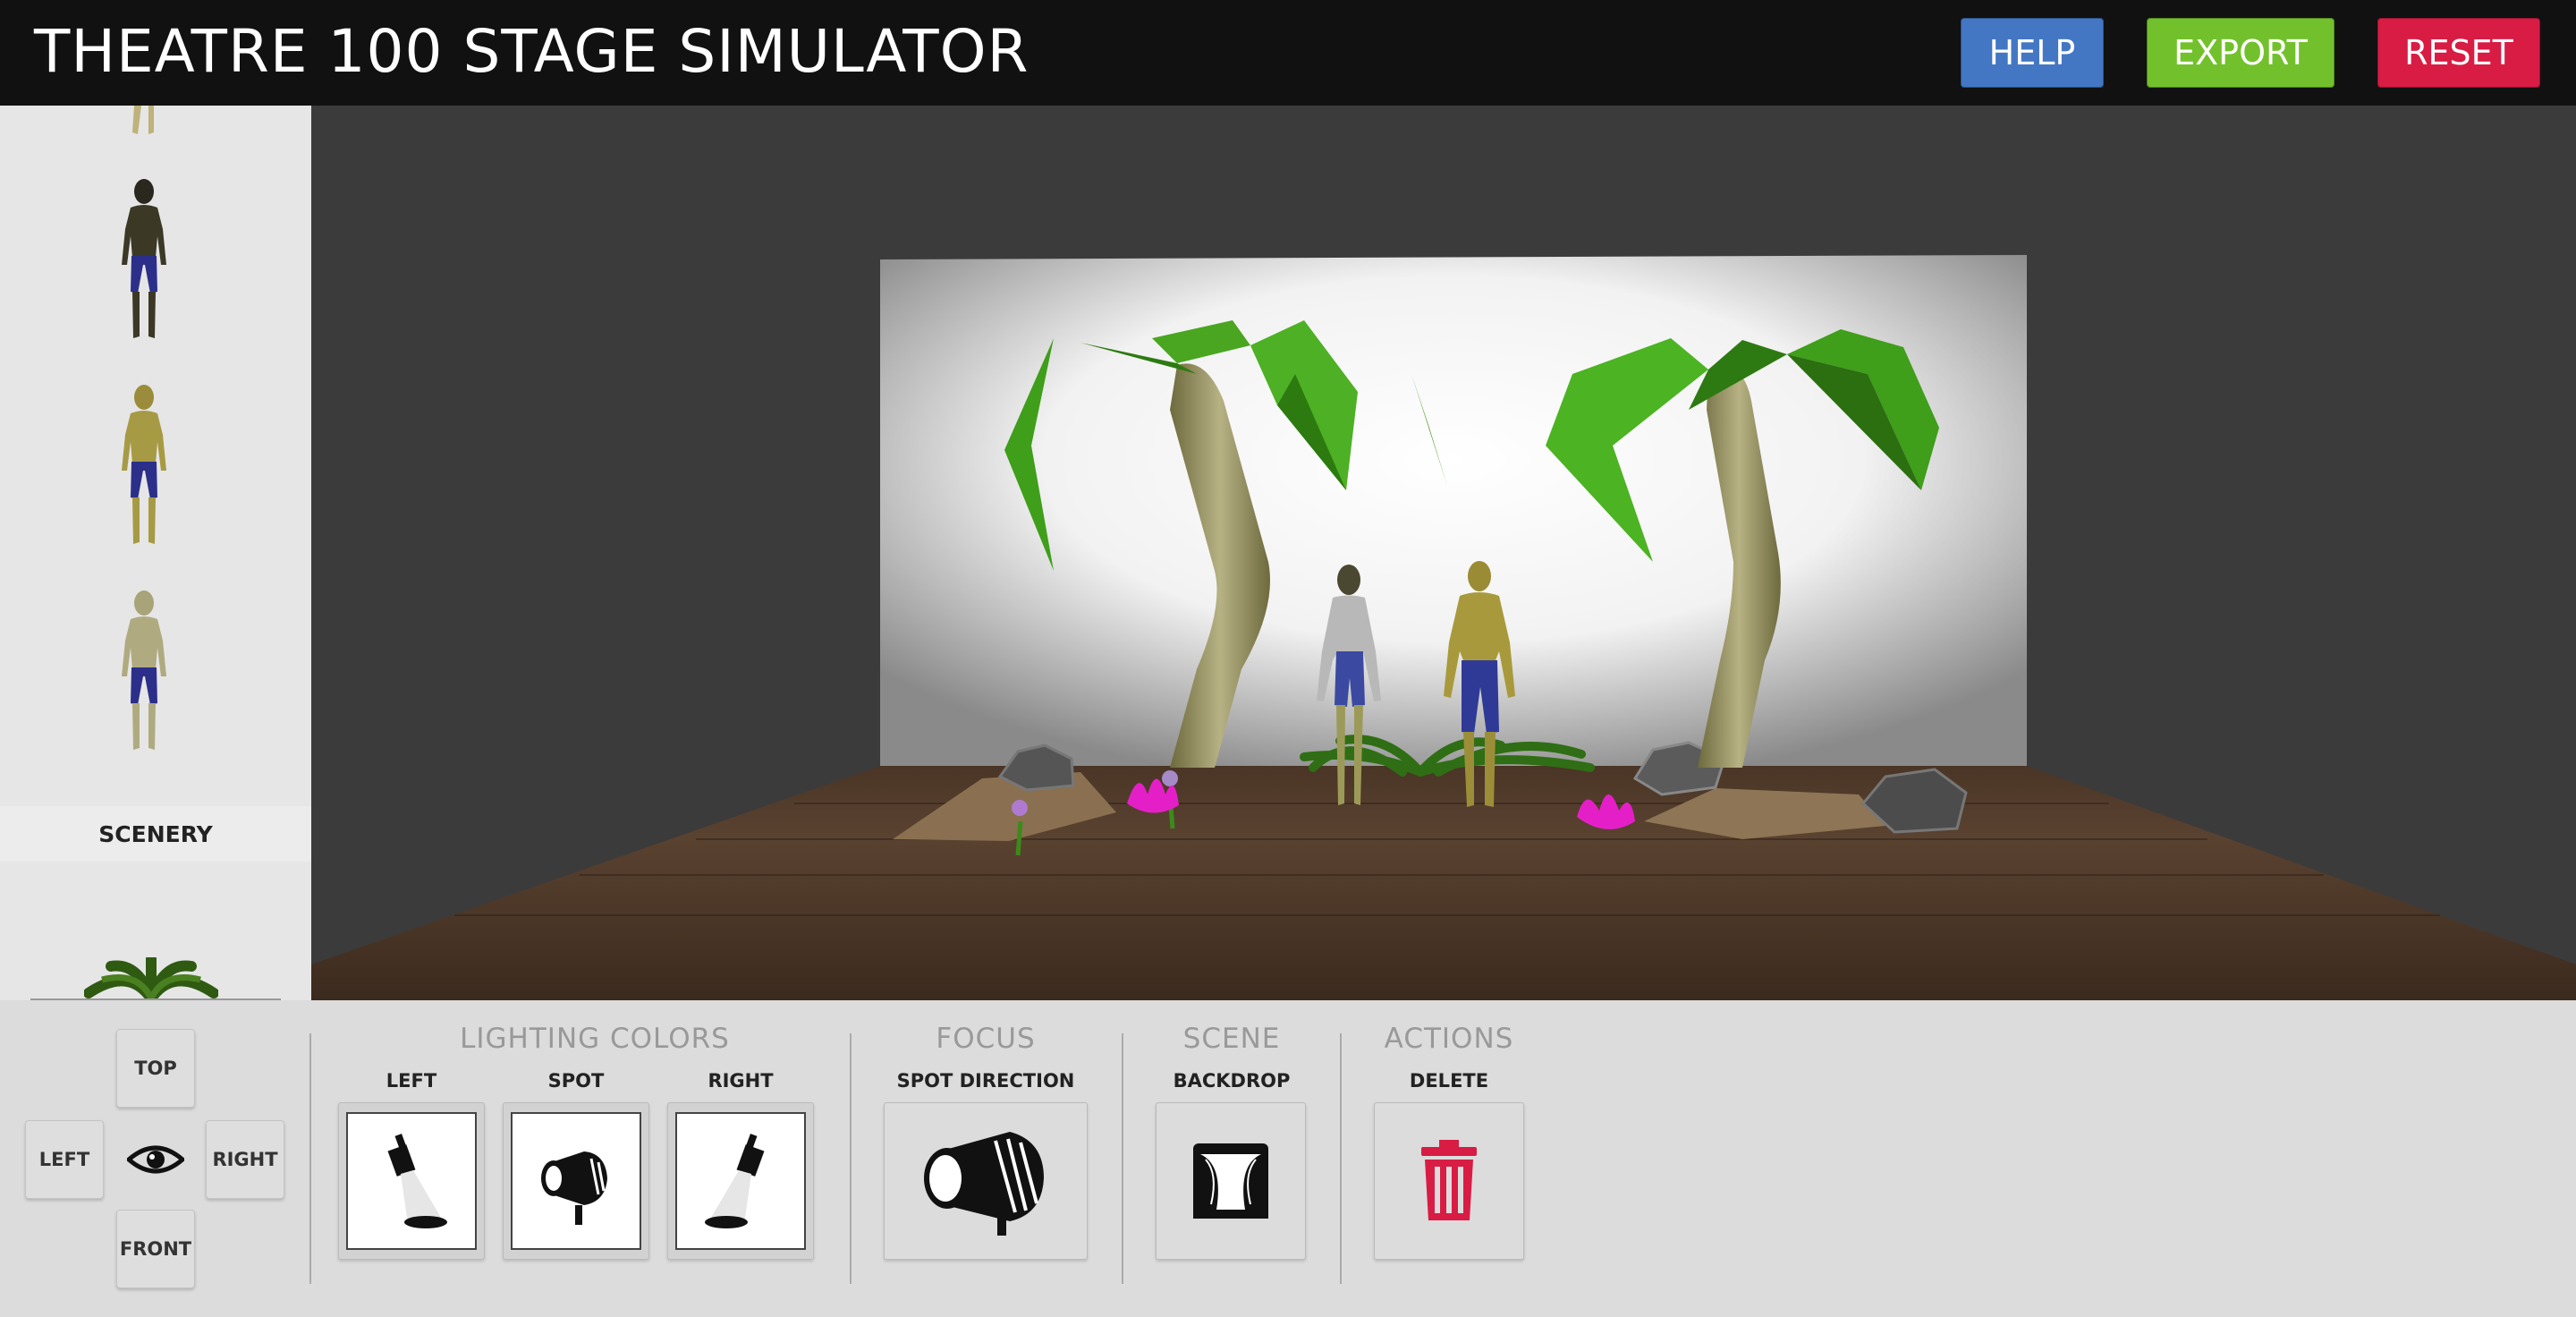 The width and height of the screenshot is (2576, 1317). What do you see at coordinates (155, 1159) in the screenshot?
I see `eye-icon` at bounding box center [155, 1159].